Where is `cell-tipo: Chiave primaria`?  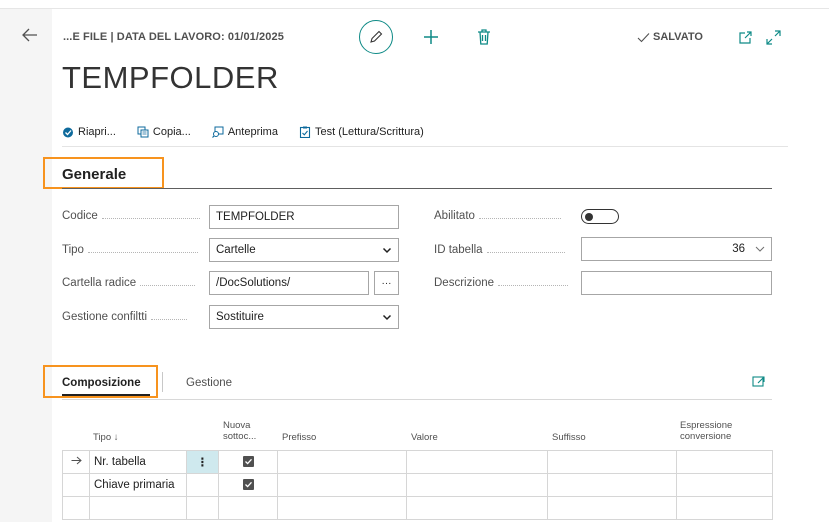
cell-tipo: Chiave primaria is located at coordinates (138, 485).